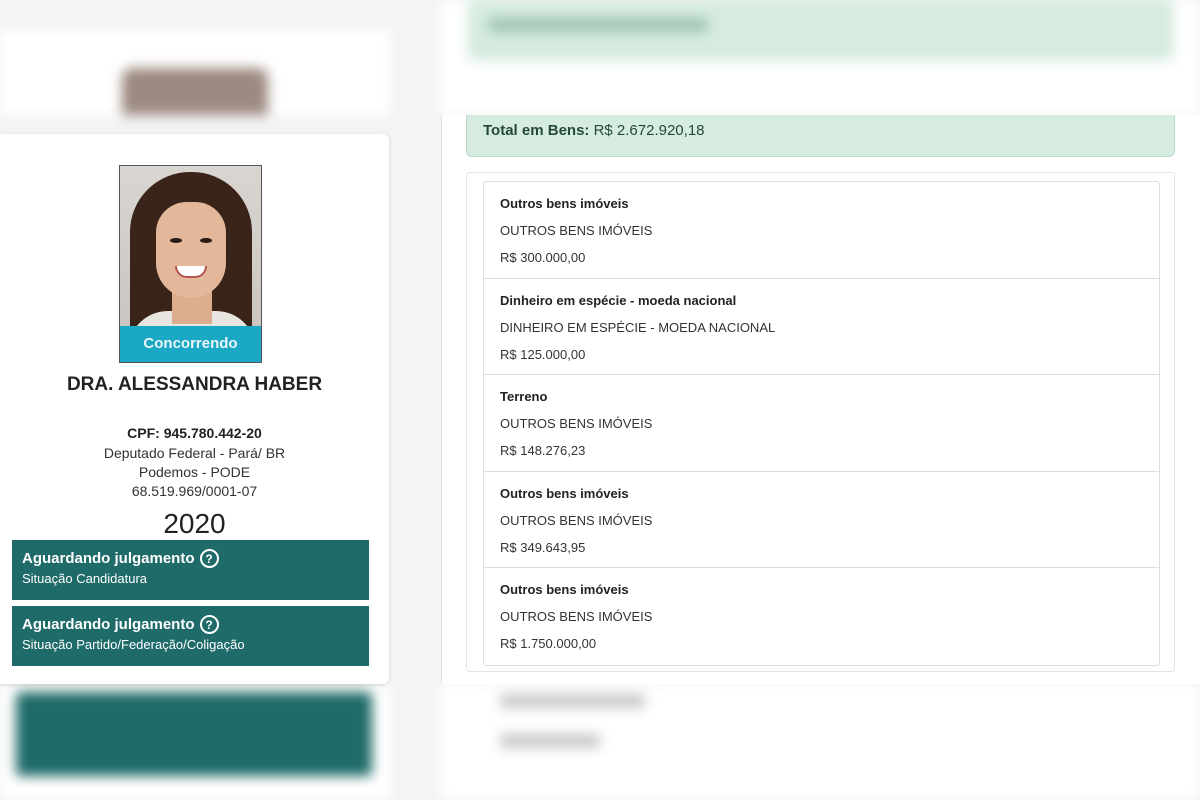 This screenshot has width=1200, height=800. I want to click on cpf-label: CPF:, so click(143, 433).